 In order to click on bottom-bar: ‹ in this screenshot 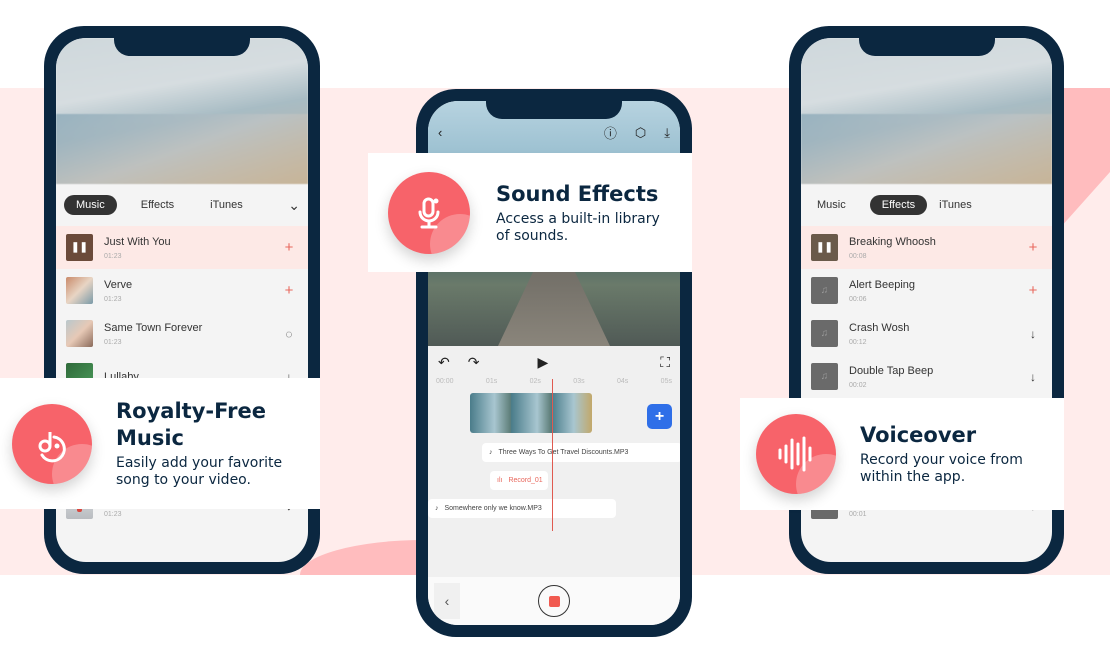, I will do `click(554, 601)`.